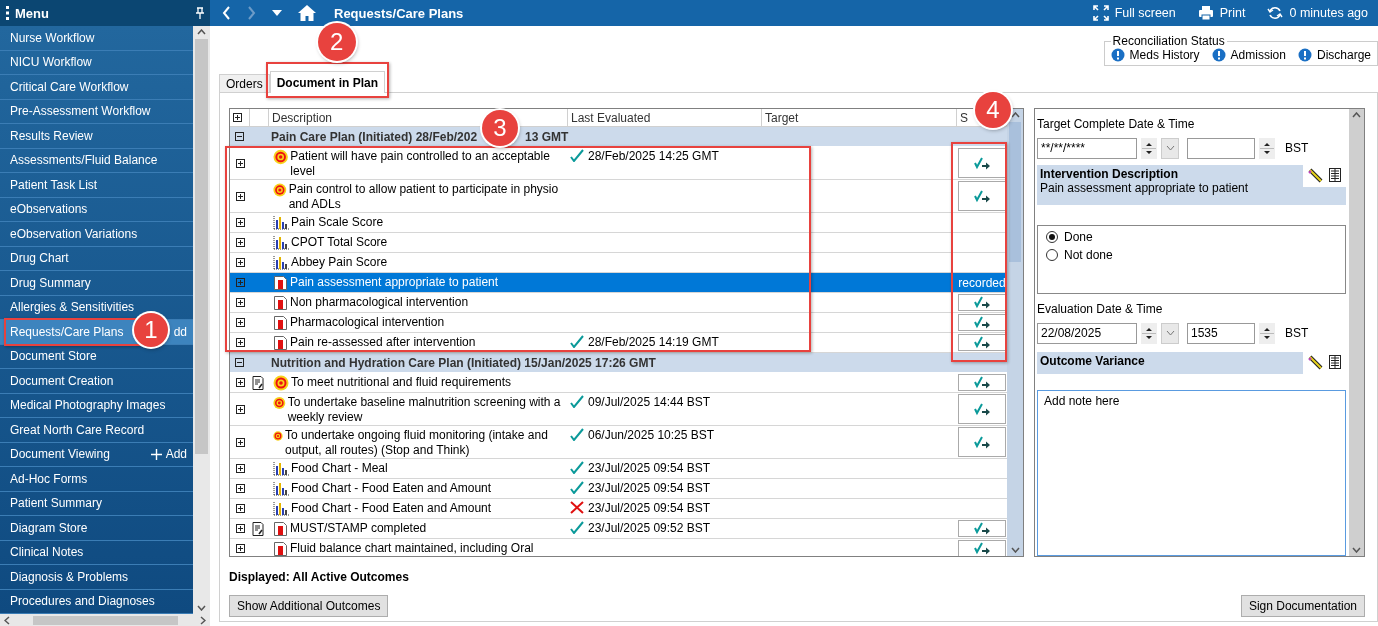 This screenshot has width=1378, height=626. What do you see at coordinates (618, 529) in the screenshot?
I see `table-row: MUST/STAMP completed 23/Jul/2025 09:52 BST` at bounding box center [618, 529].